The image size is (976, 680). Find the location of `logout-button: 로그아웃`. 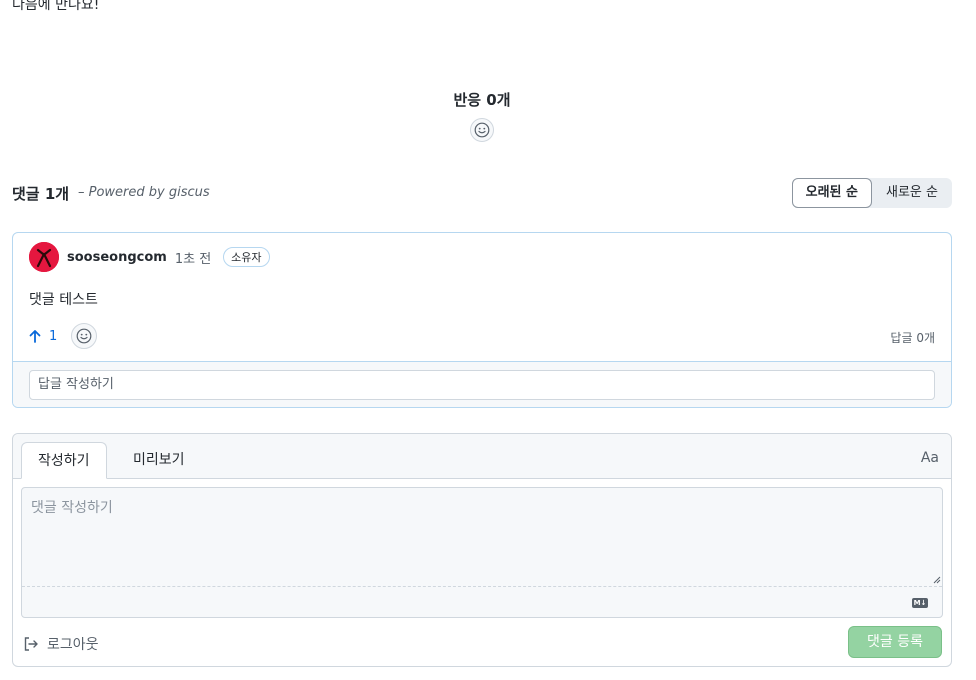

logout-button: 로그아웃 is located at coordinates (61, 644).